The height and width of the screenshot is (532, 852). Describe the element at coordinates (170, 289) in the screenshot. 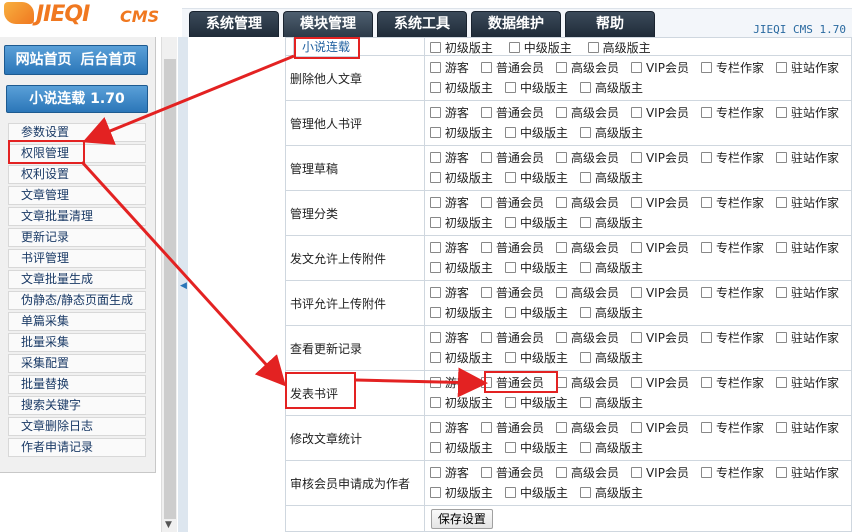

I see `scrollbar-thumb` at that location.